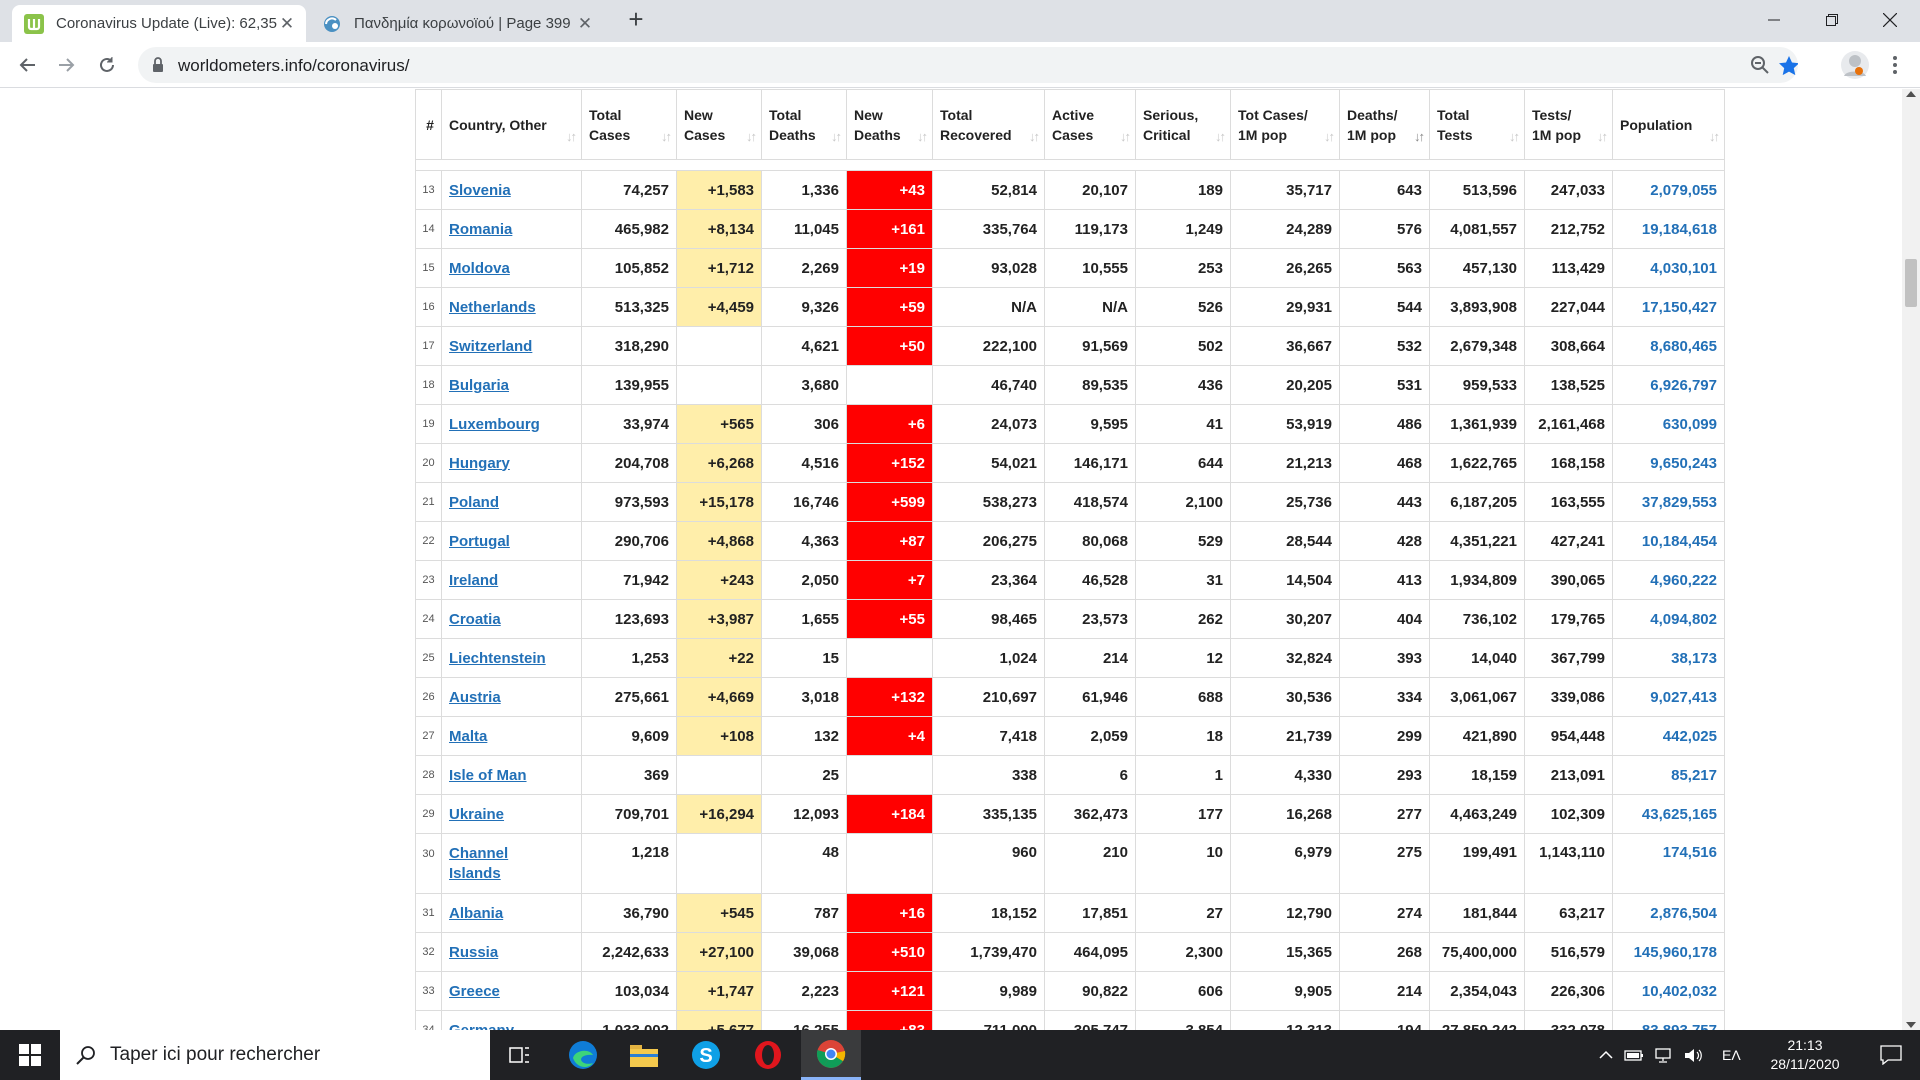  What do you see at coordinates (1760, 65) in the screenshot?
I see `zoom-icon` at bounding box center [1760, 65].